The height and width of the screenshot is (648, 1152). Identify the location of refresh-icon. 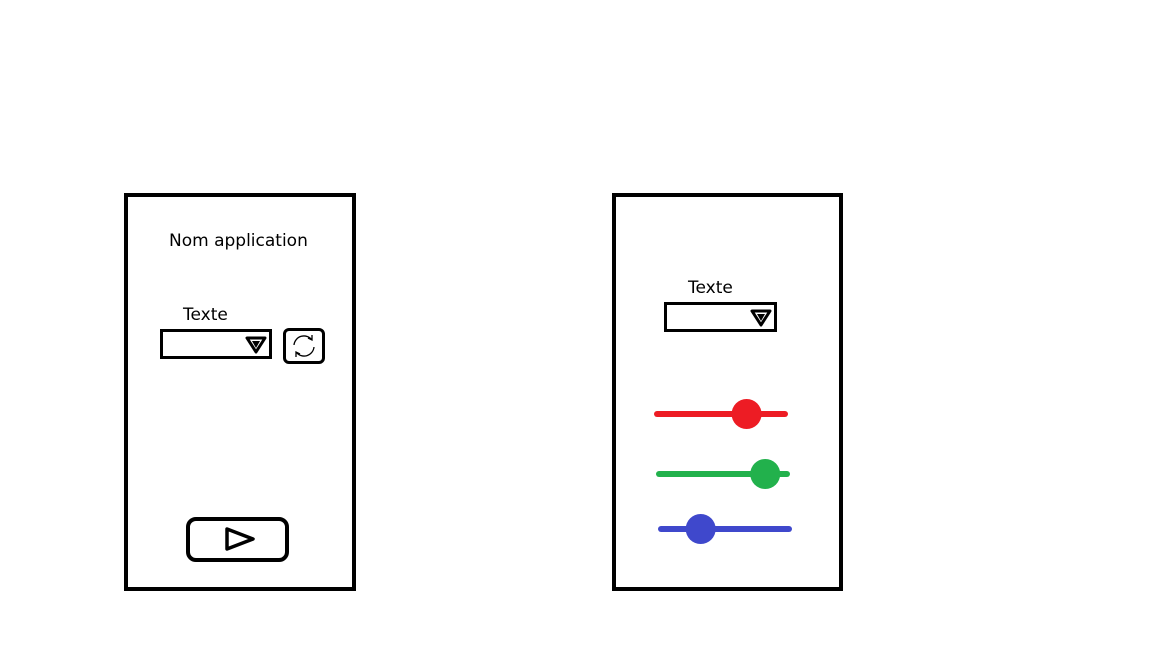
(304, 346).